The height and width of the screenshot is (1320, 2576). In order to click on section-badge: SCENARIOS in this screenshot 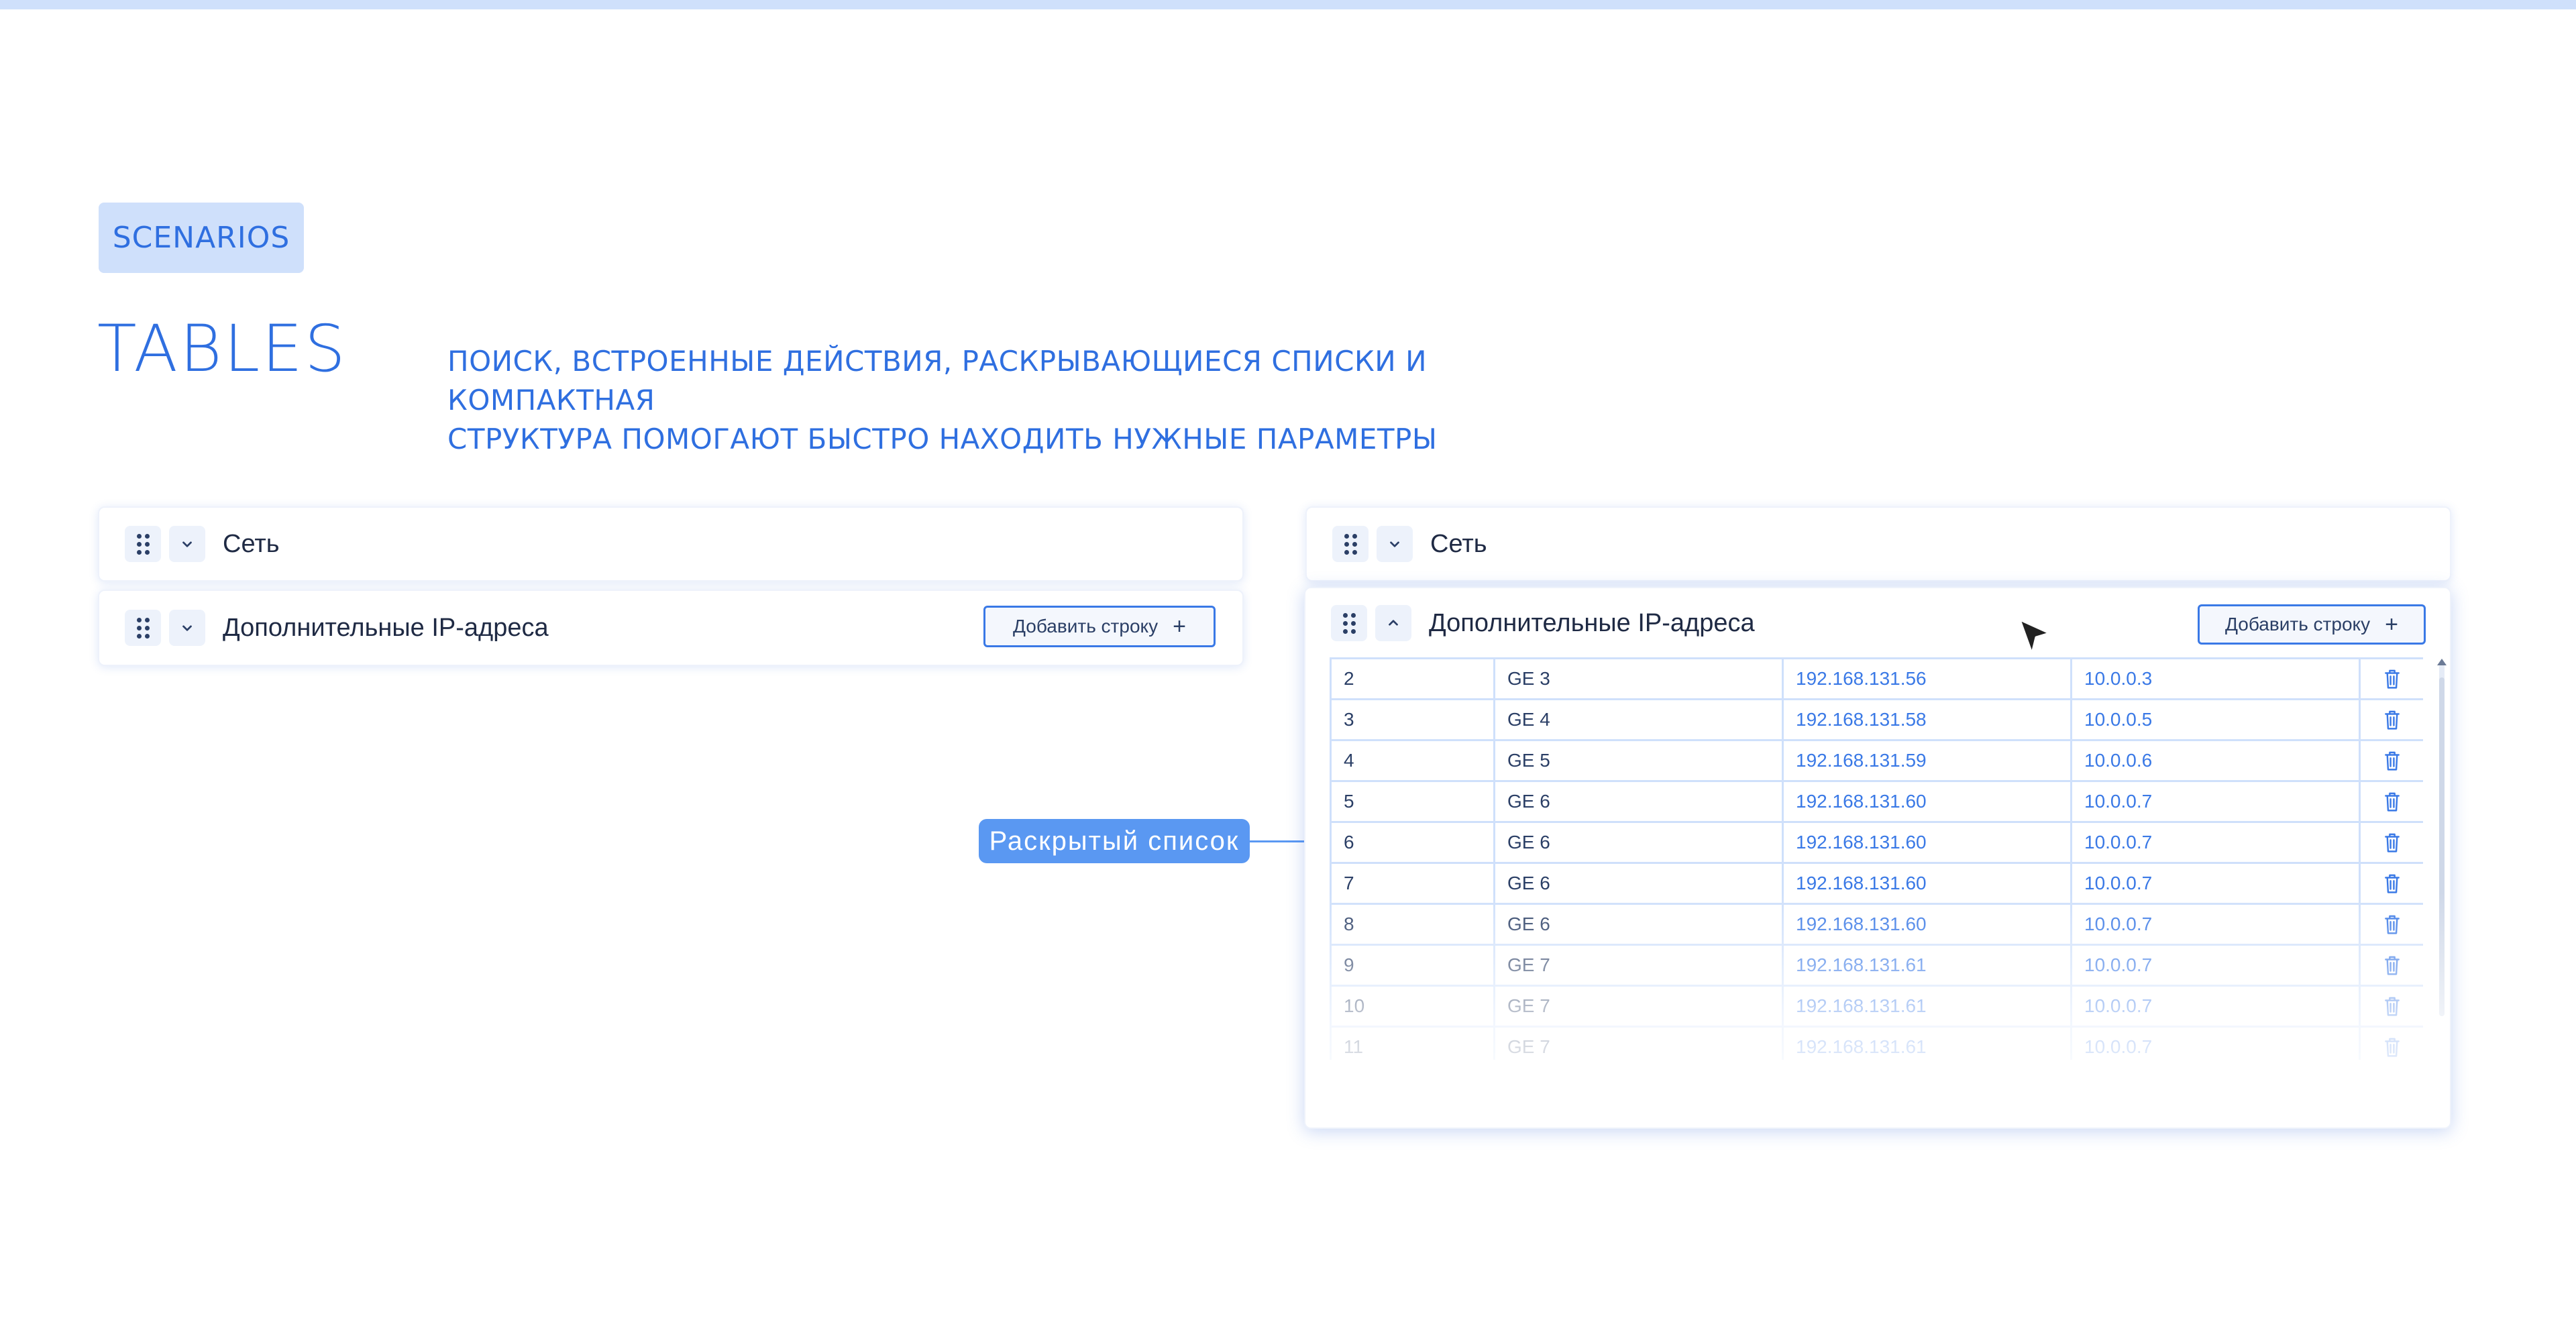, I will do `click(201, 238)`.